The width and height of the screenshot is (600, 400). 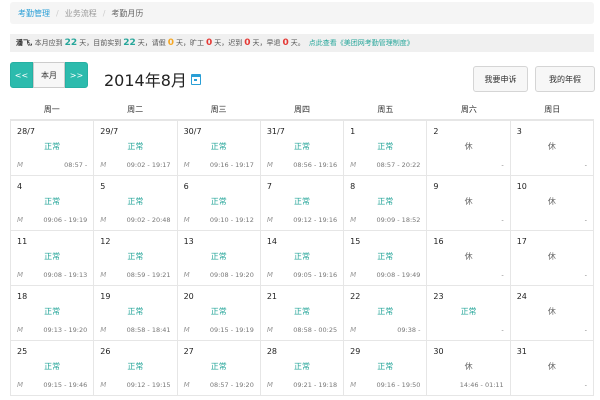 I want to click on day-date: 18, so click(x=22, y=296).